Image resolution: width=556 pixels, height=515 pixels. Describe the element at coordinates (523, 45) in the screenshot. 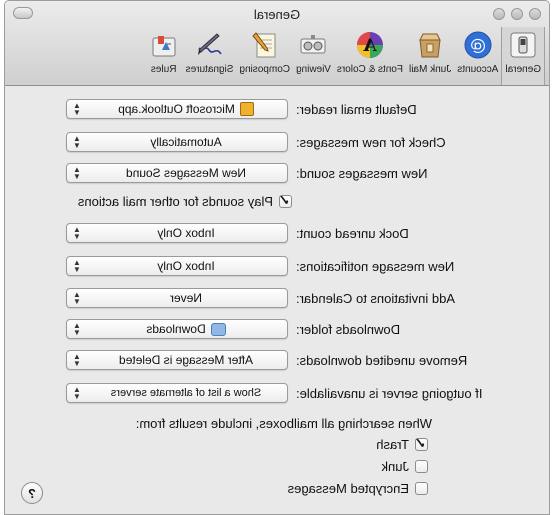

I see `switch-icon` at that location.